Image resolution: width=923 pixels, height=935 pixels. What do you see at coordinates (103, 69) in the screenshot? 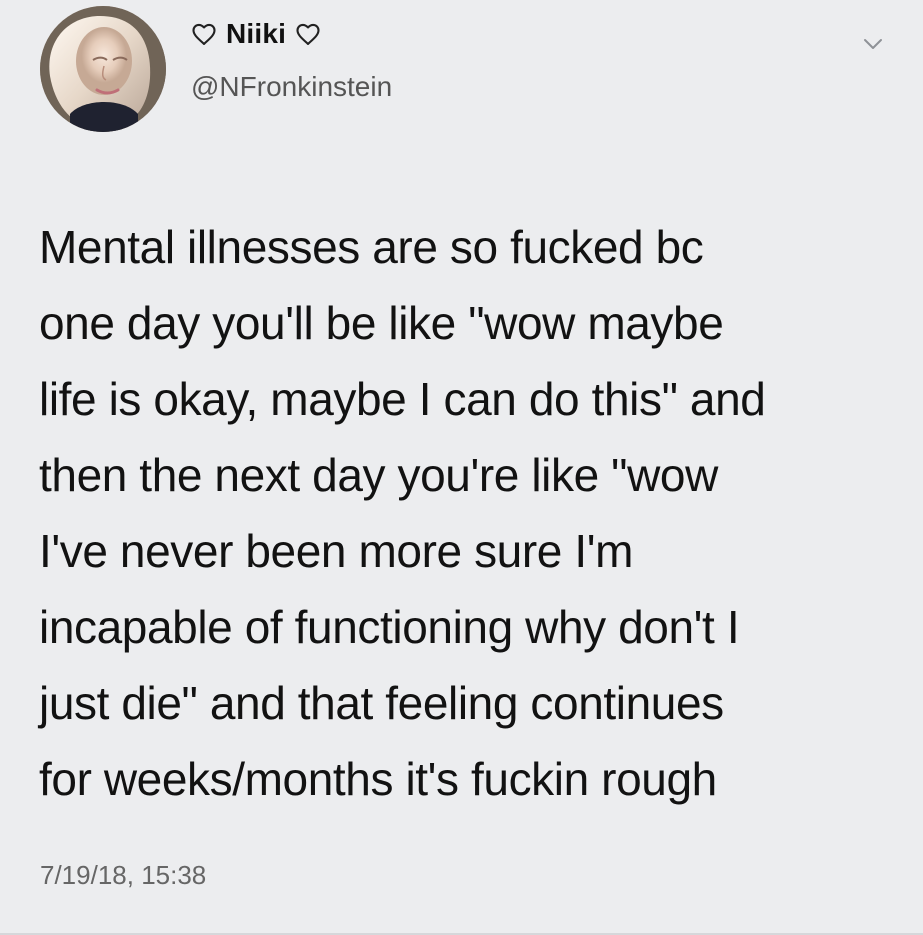
I see `avatar` at bounding box center [103, 69].